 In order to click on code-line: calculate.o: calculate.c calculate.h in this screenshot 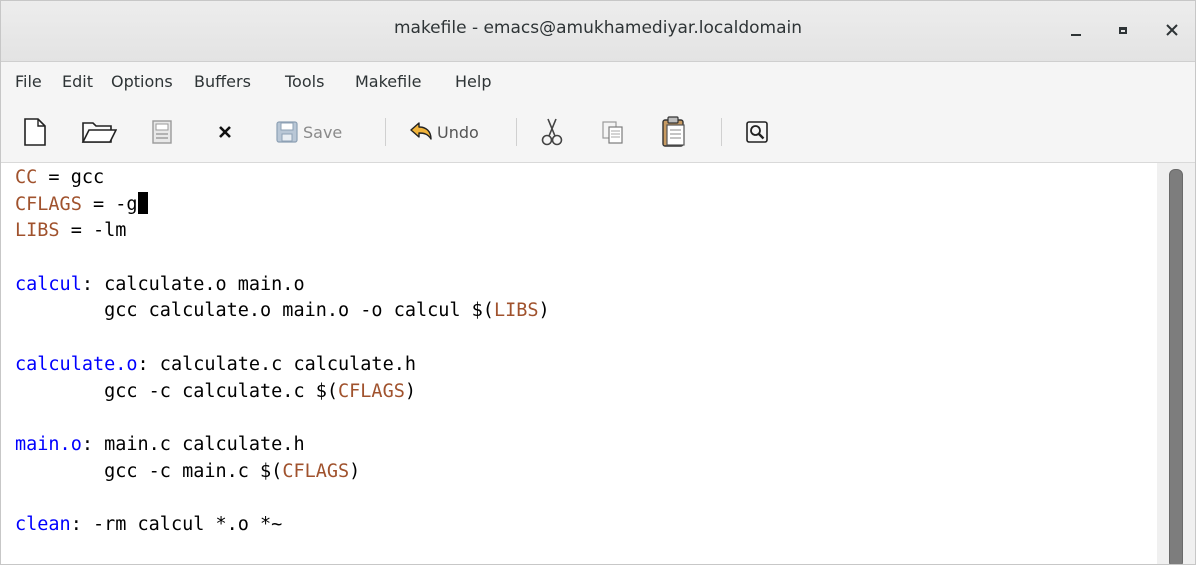, I will do `click(282, 365)`.